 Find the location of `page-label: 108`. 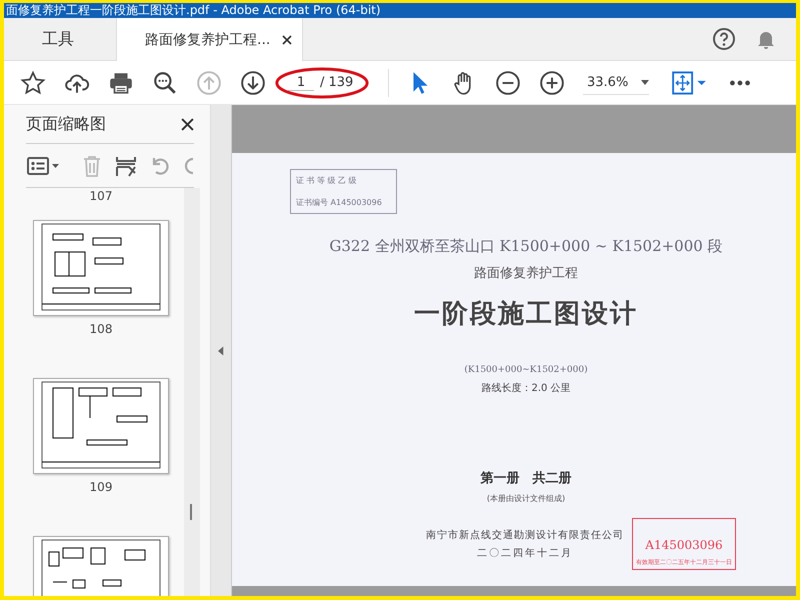

page-label: 108 is located at coordinates (101, 329).